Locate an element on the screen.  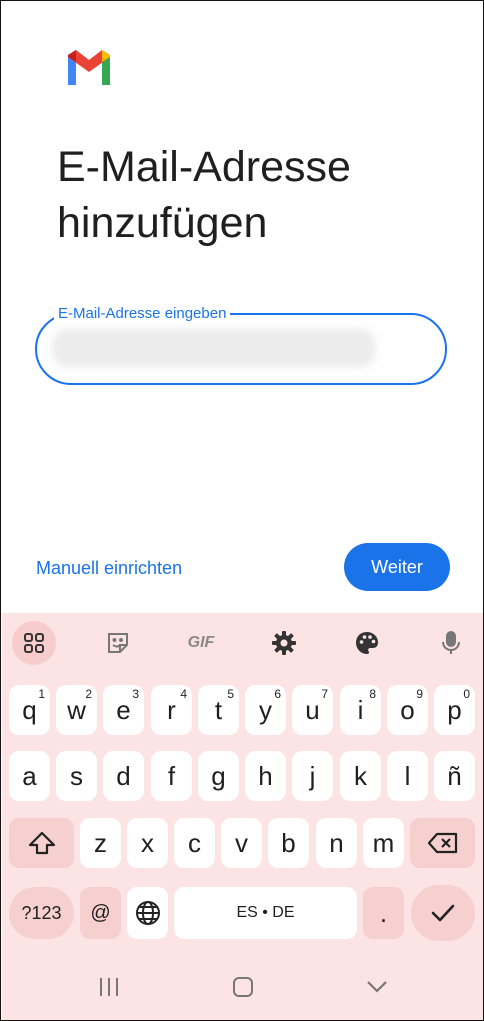
checkmark-icon is located at coordinates (443, 913).